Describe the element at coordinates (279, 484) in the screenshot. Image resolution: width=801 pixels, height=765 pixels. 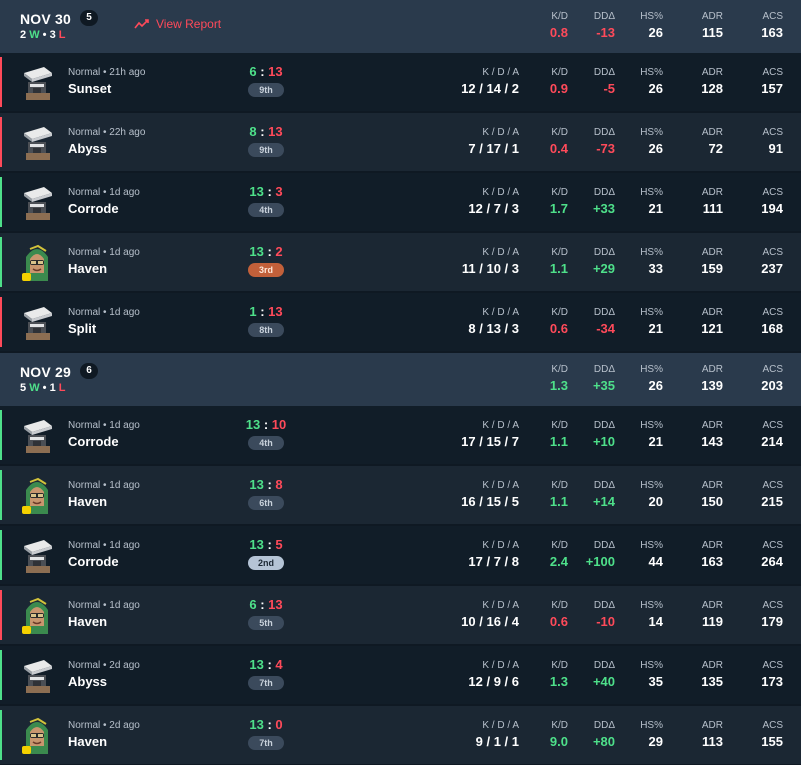
I see `score-enemy: 8` at that location.